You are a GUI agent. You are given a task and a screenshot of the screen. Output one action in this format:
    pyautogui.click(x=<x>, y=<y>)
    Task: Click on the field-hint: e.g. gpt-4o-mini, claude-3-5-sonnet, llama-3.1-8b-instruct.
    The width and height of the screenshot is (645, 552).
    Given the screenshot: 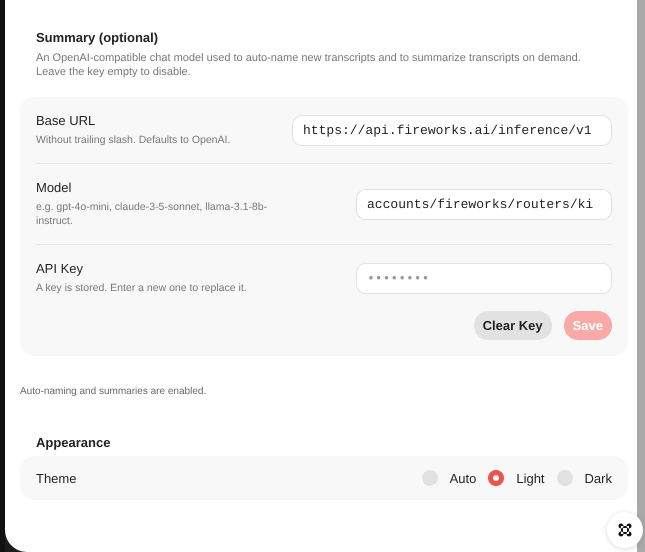 What is the action you would take?
    pyautogui.click(x=152, y=214)
    